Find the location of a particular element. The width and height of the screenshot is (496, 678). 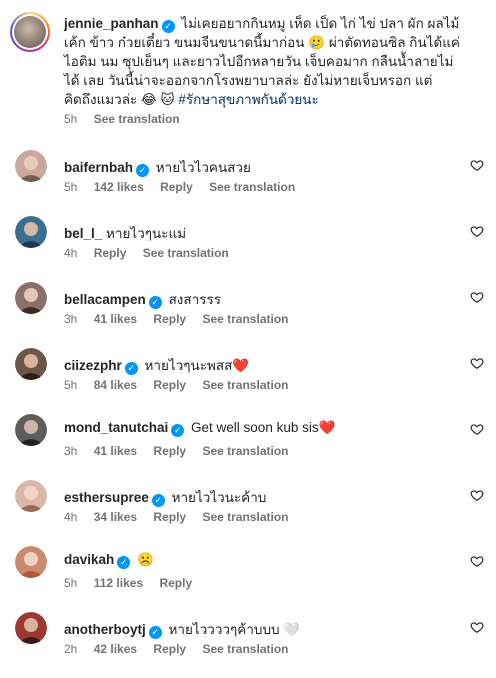

comment-time: 2h is located at coordinates (71, 649).